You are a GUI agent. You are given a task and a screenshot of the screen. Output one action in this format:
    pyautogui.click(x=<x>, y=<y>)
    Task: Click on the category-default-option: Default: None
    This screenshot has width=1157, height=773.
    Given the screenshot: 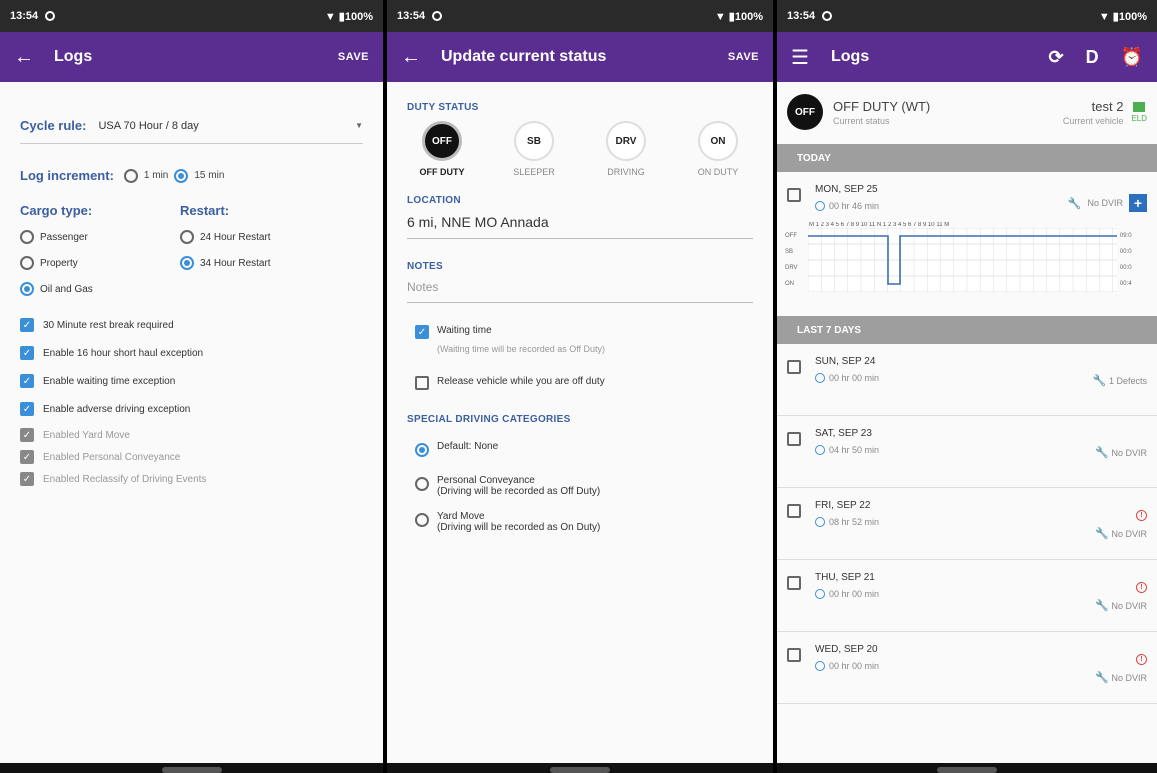 What is the action you would take?
    pyautogui.click(x=580, y=449)
    